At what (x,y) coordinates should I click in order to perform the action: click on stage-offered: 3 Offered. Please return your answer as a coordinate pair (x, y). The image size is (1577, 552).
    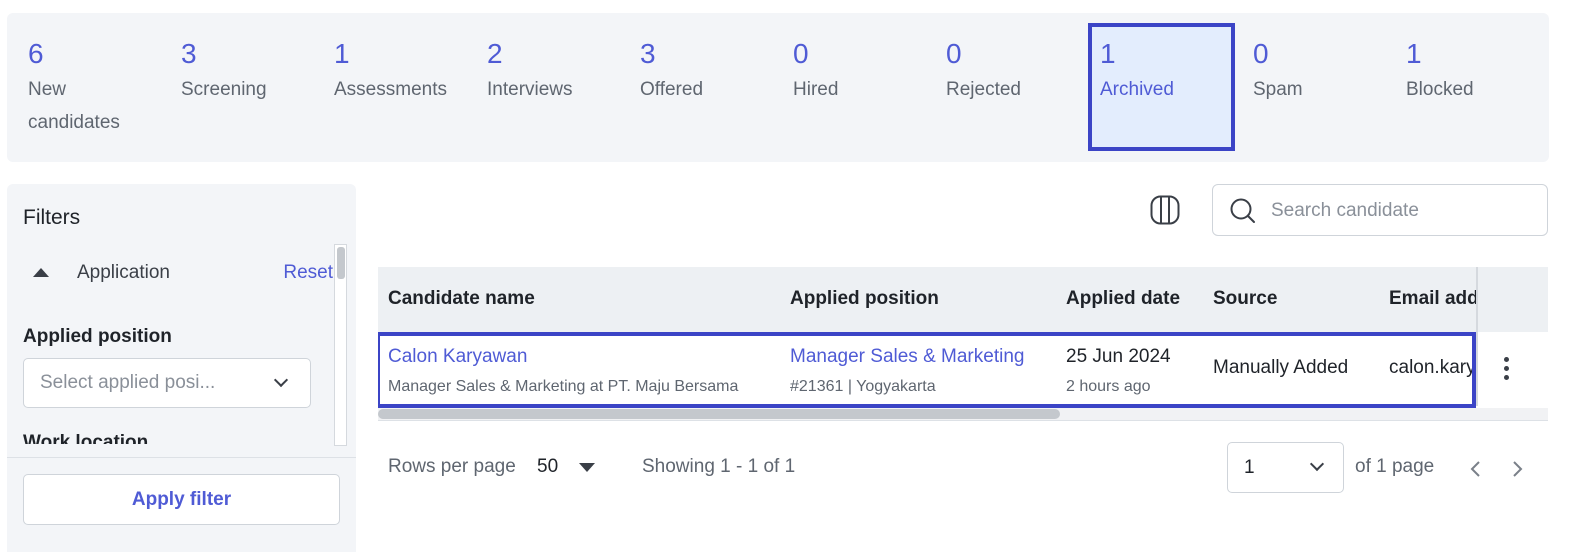
    Looking at the image, I should click on (692, 87).